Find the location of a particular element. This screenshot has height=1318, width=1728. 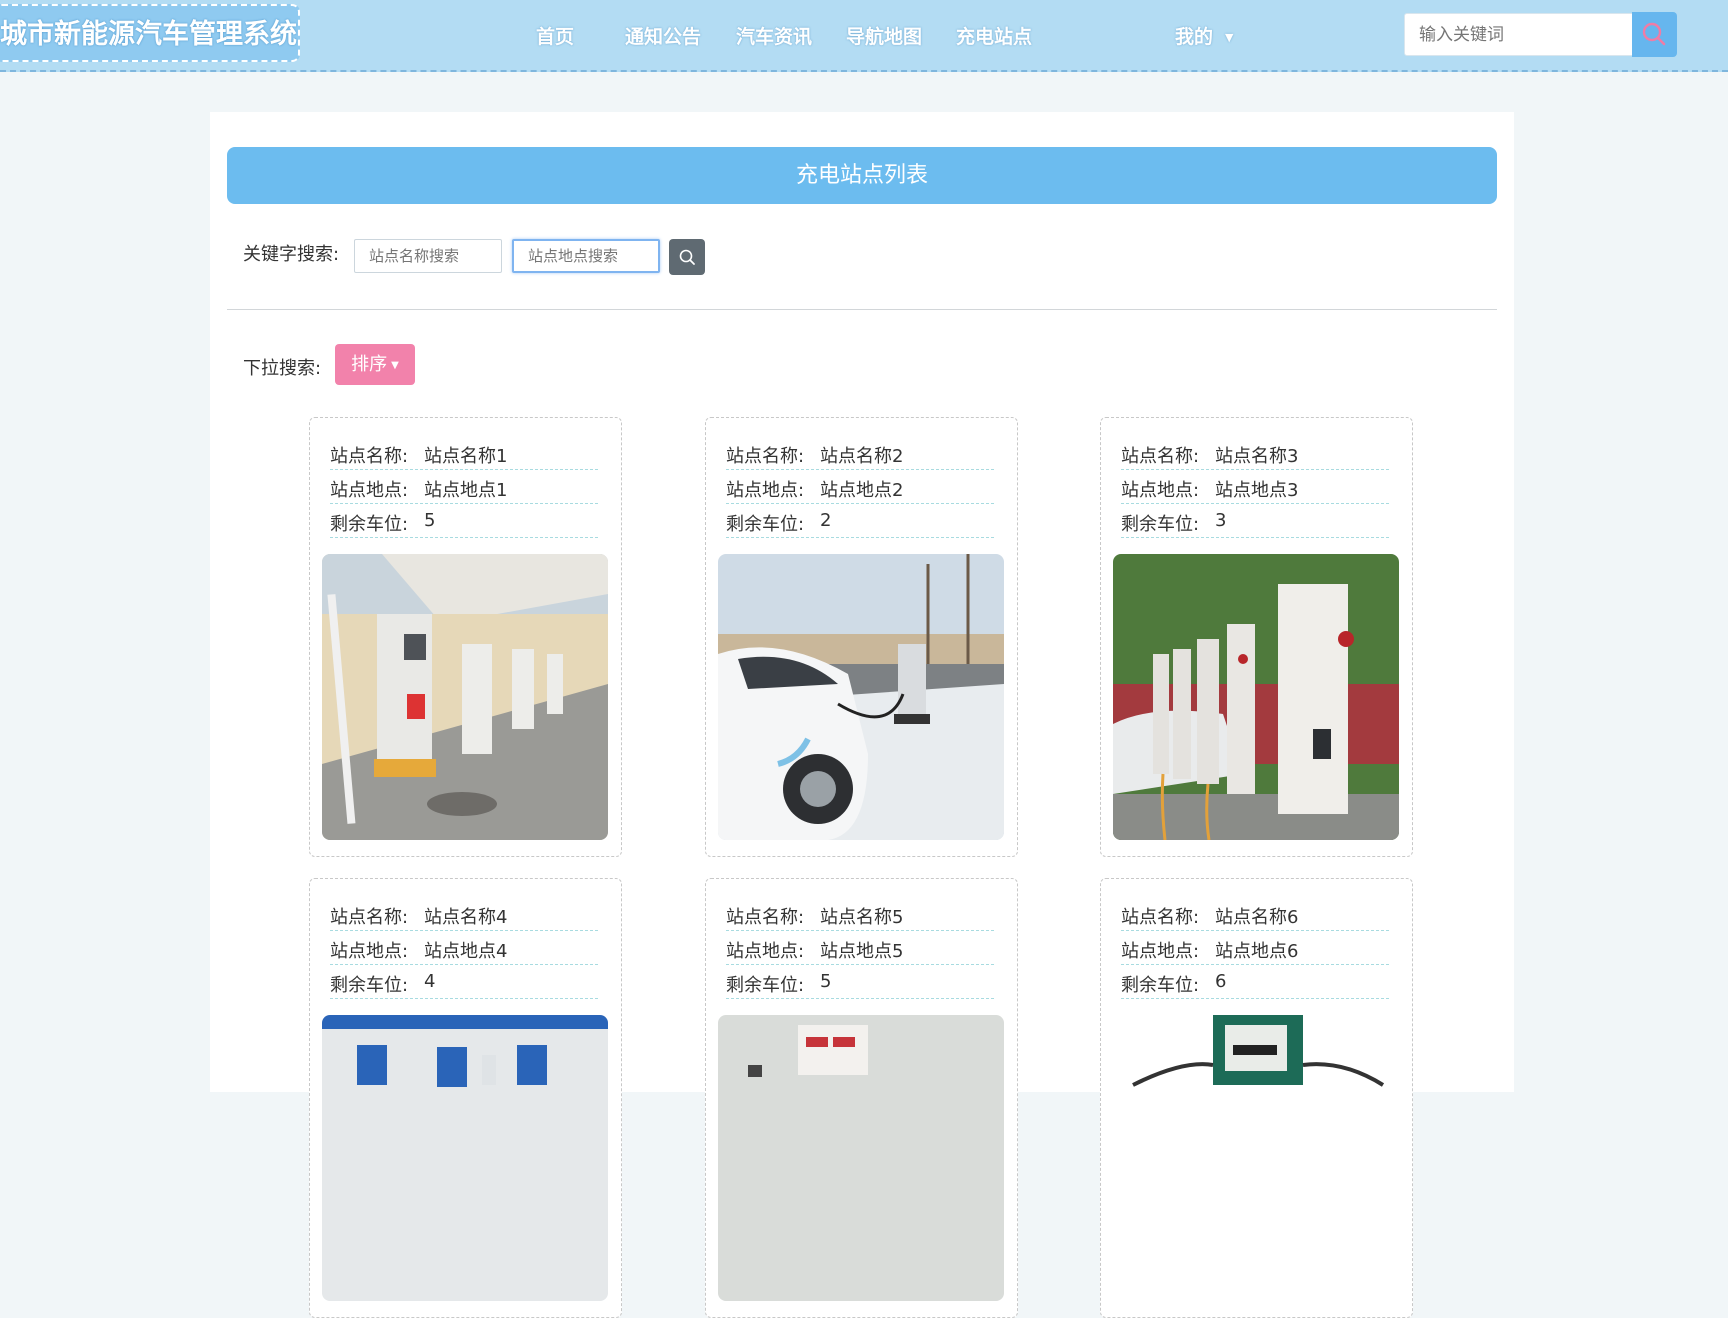

sort-label: 排序 is located at coordinates (369, 364).